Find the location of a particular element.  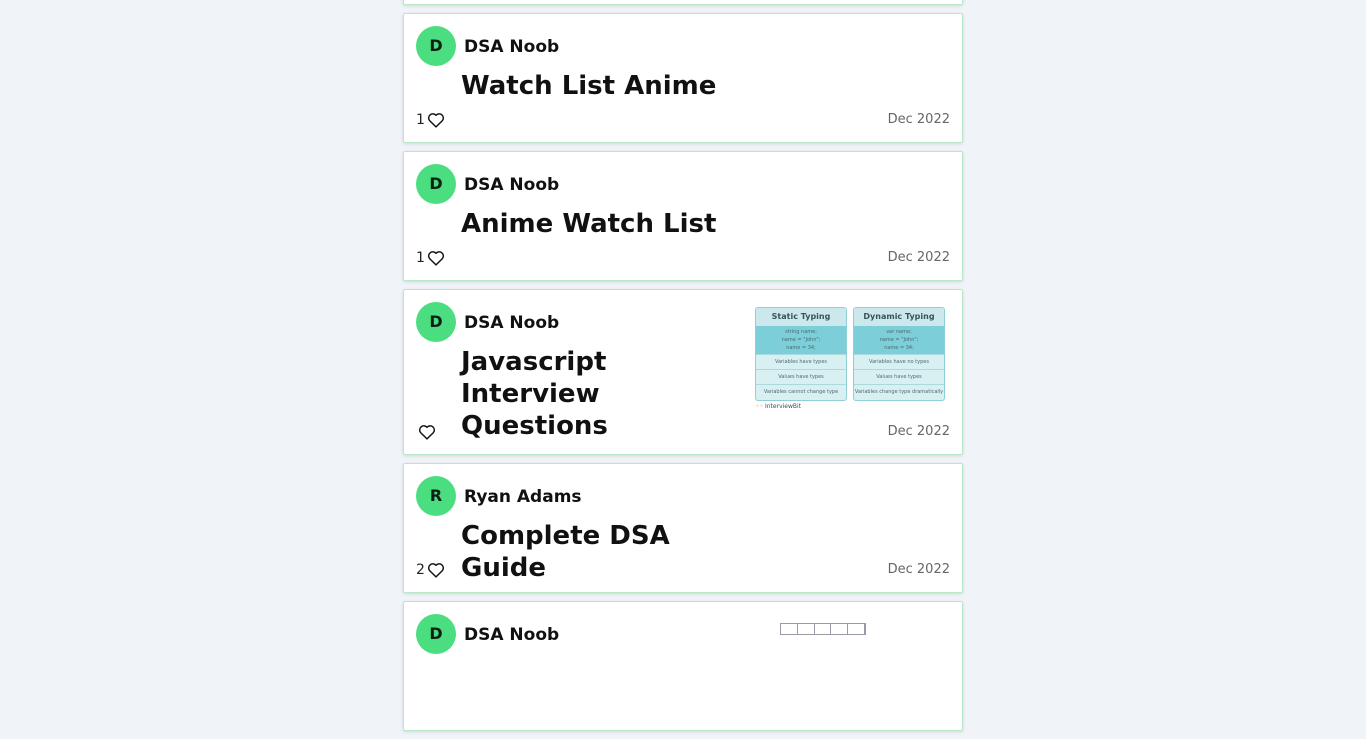

post-card-partial-bottom: D DSA Noob is located at coordinates (683, 666).